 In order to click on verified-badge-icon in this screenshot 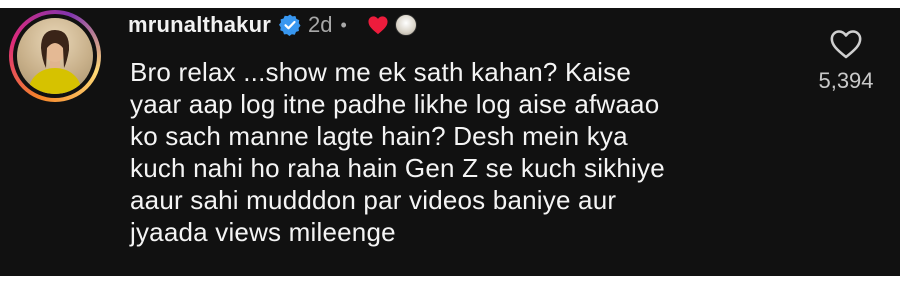, I will do `click(290, 25)`.